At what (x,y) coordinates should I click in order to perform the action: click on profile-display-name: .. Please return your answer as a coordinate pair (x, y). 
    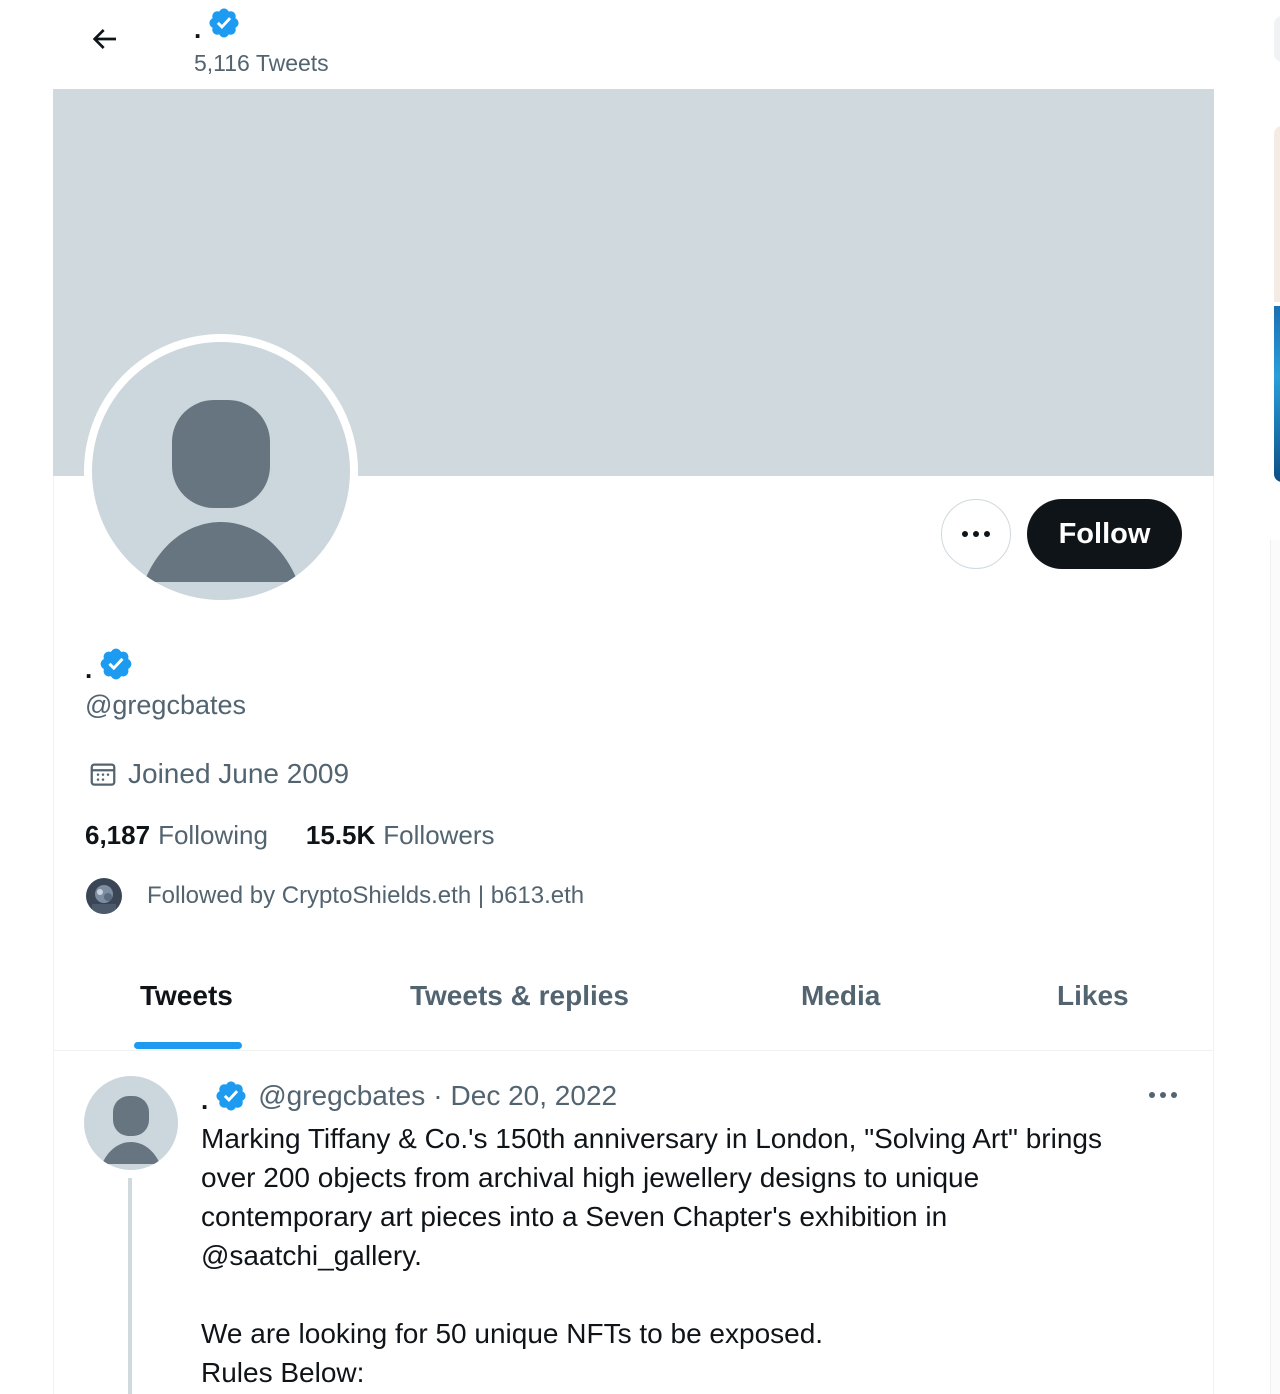
    Looking at the image, I should click on (89, 669).